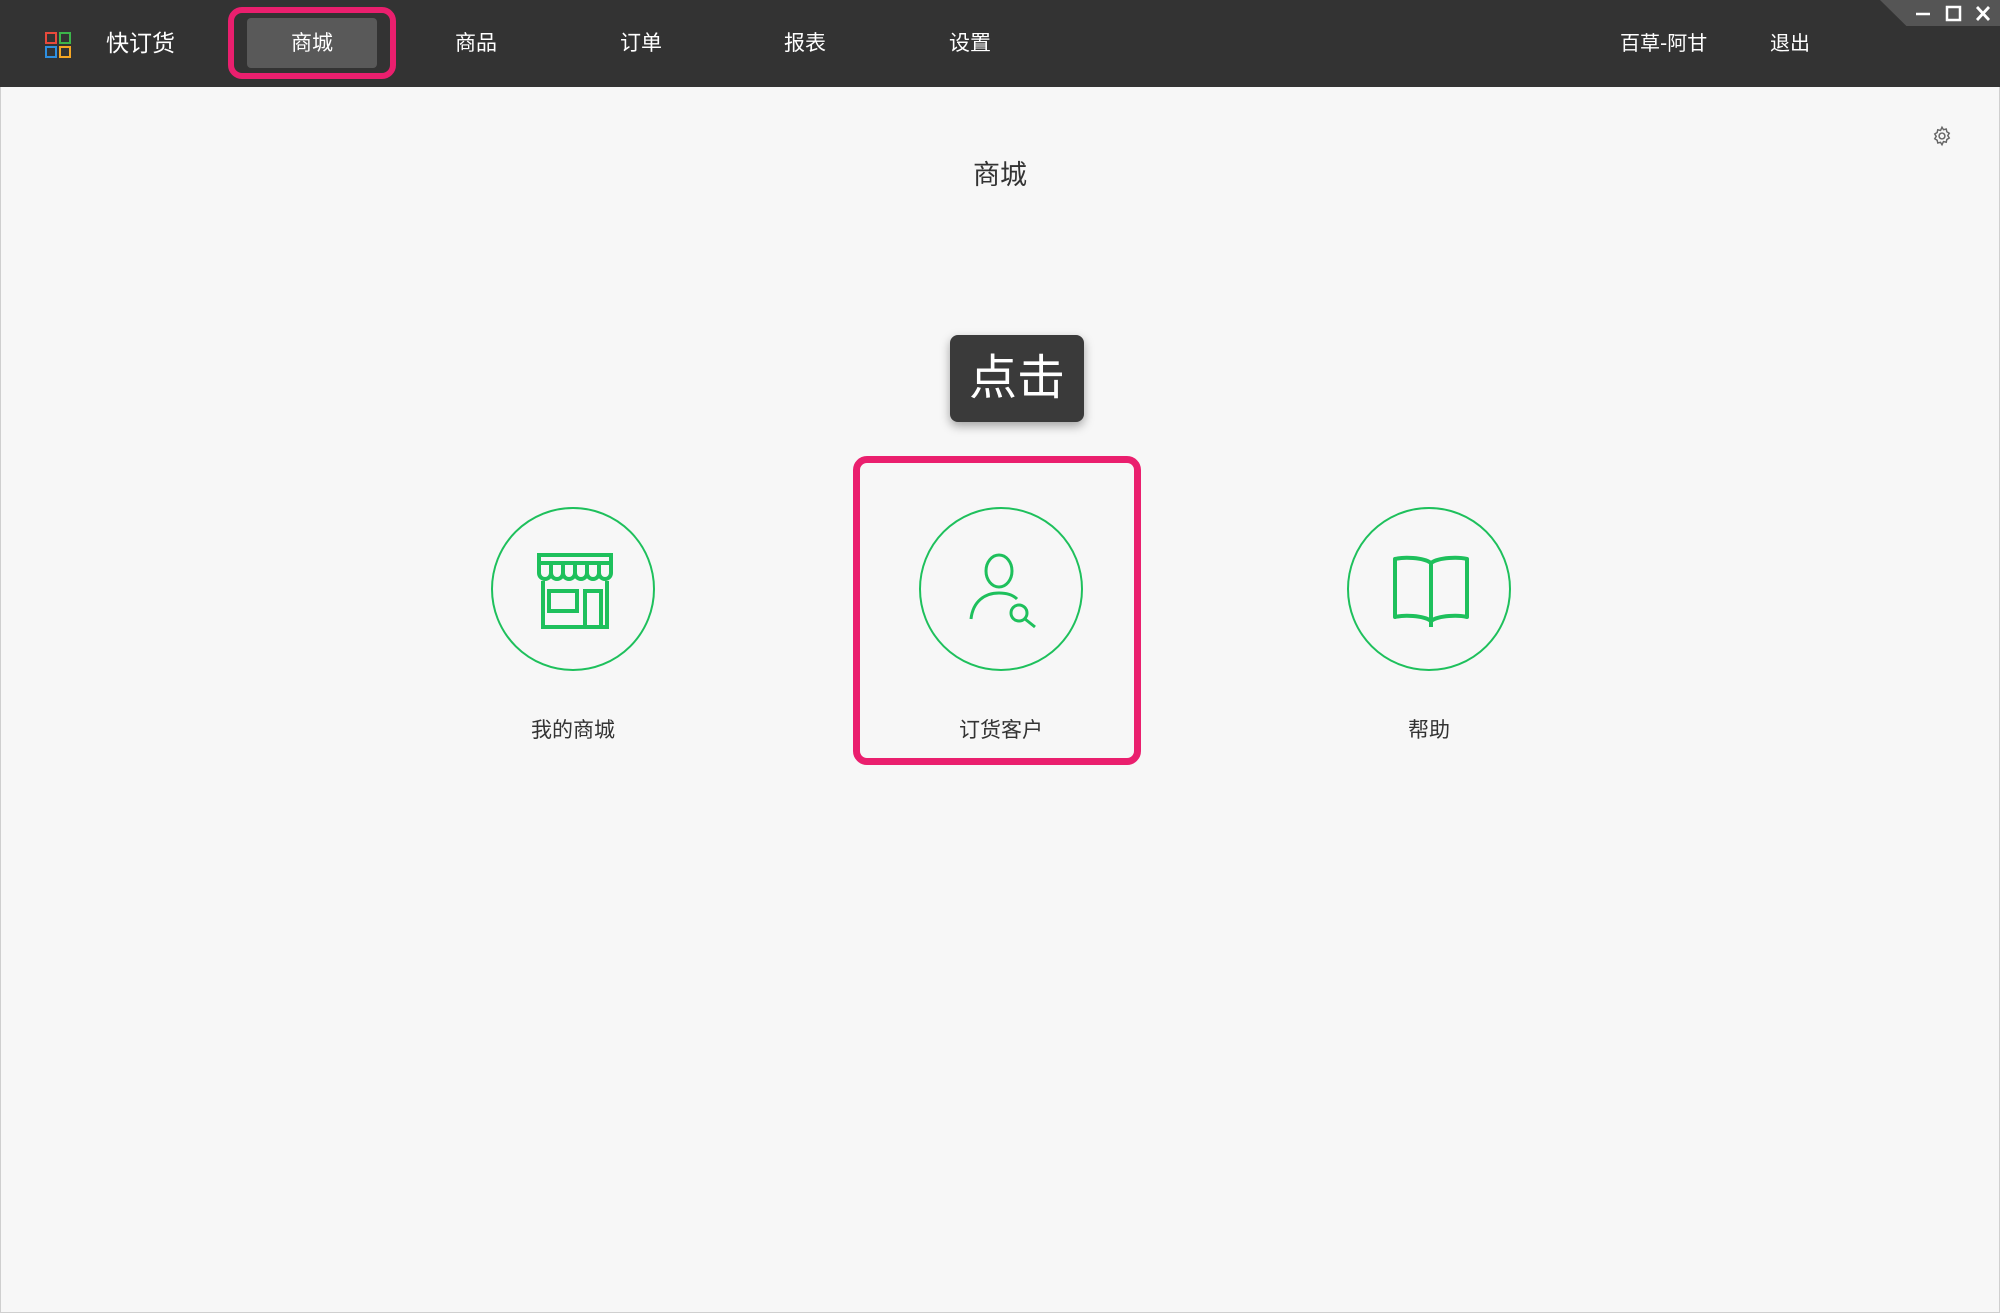 The width and height of the screenshot is (2000, 1313). Describe the element at coordinates (58, 45) in the screenshot. I see `app-grid-icon` at that location.